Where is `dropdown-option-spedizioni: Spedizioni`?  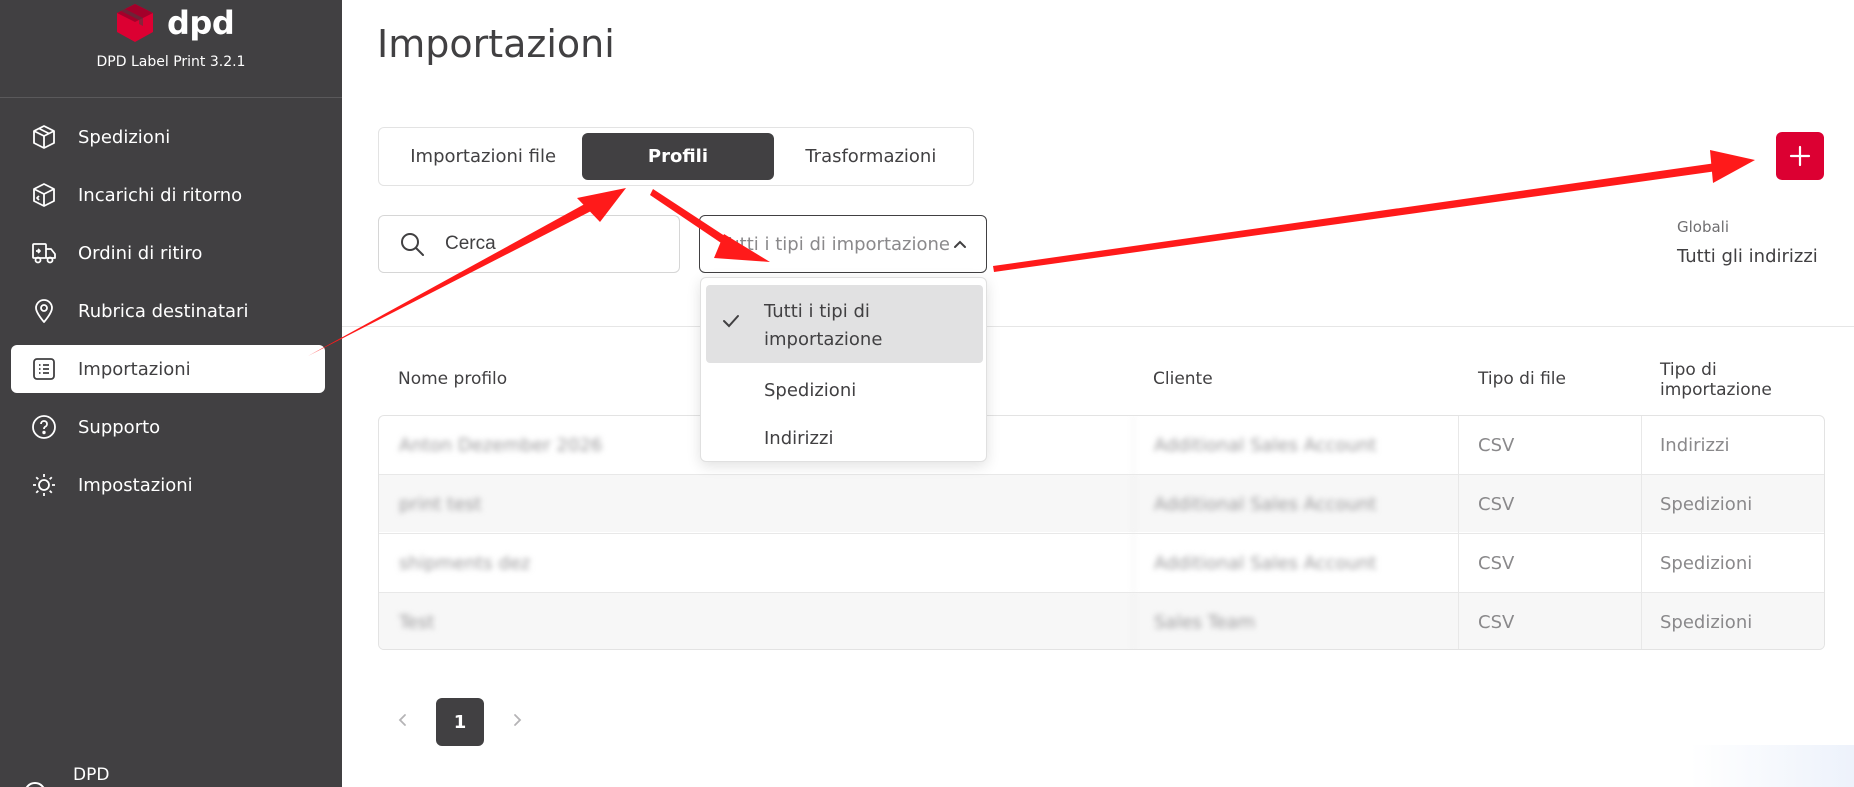
dropdown-option-spedizioni: Spedizioni is located at coordinates (844, 390).